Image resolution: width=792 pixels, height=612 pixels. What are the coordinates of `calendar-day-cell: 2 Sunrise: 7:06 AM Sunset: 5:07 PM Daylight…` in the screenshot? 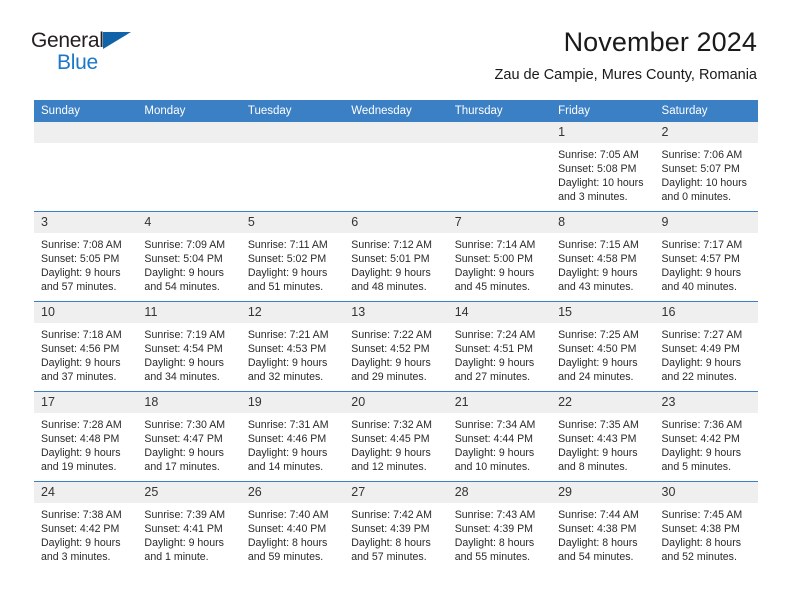 It's located at (706, 167).